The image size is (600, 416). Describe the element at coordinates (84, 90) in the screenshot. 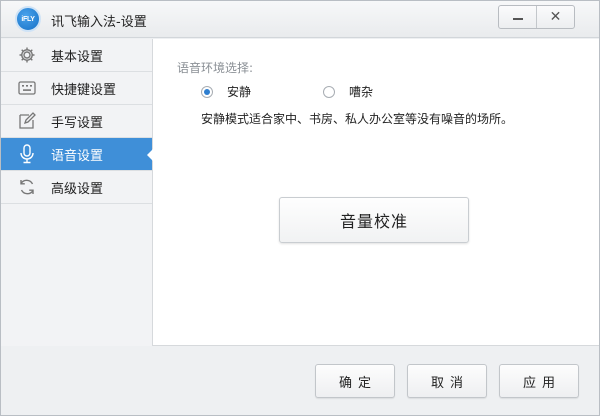

I see `sidebar-item-label: 快捷键设置` at that location.